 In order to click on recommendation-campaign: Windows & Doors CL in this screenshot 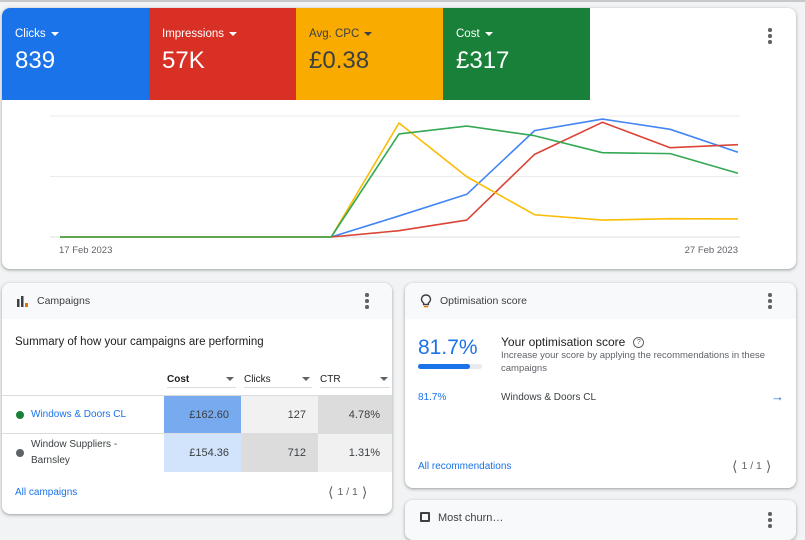, I will do `click(549, 397)`.